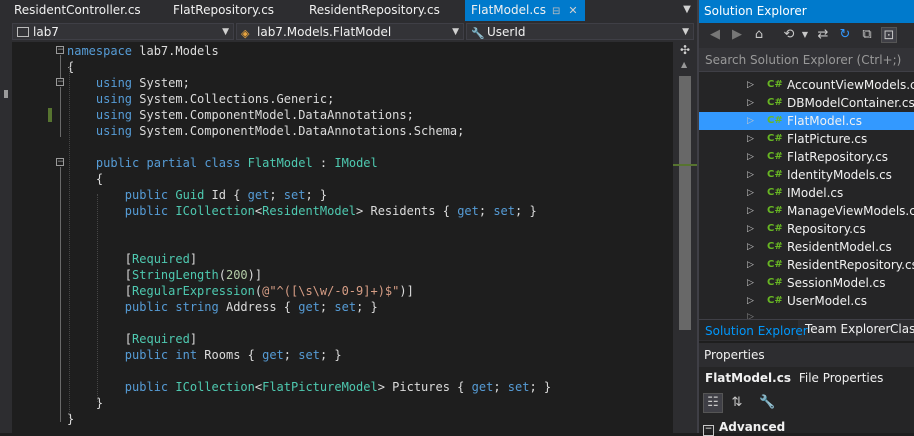  What do you see at coordinates (75, 10) in the screenshot?
I see `tab-resident-controller: ResidentController.cs` at bounding box center [75, 10].